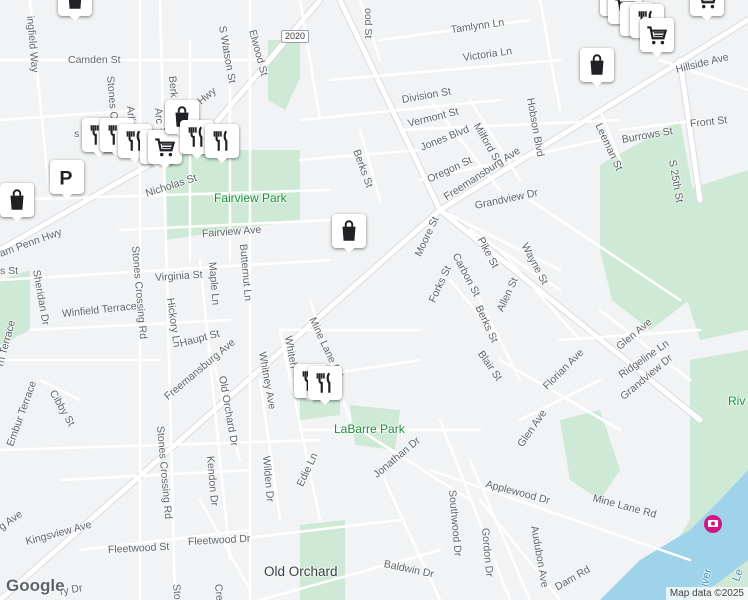 The width and height of the screenshot is (748, 600). What do you see at coordinates (295, 36) in the screenshot?
I see `highway-shield: 2020` at bounding box center [295, 36].